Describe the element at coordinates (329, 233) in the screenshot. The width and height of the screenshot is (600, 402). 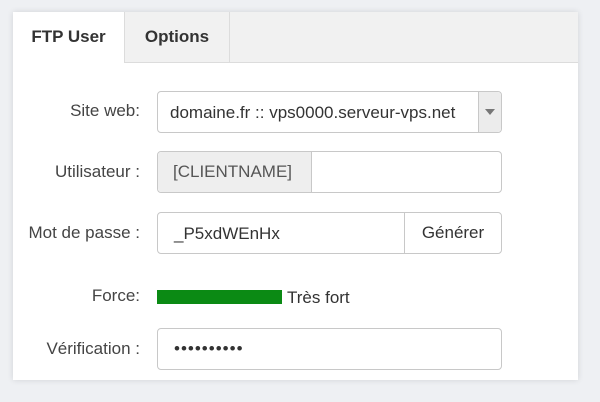
I see `password-input-group: _P5xdWEnHx Générer` at that location.